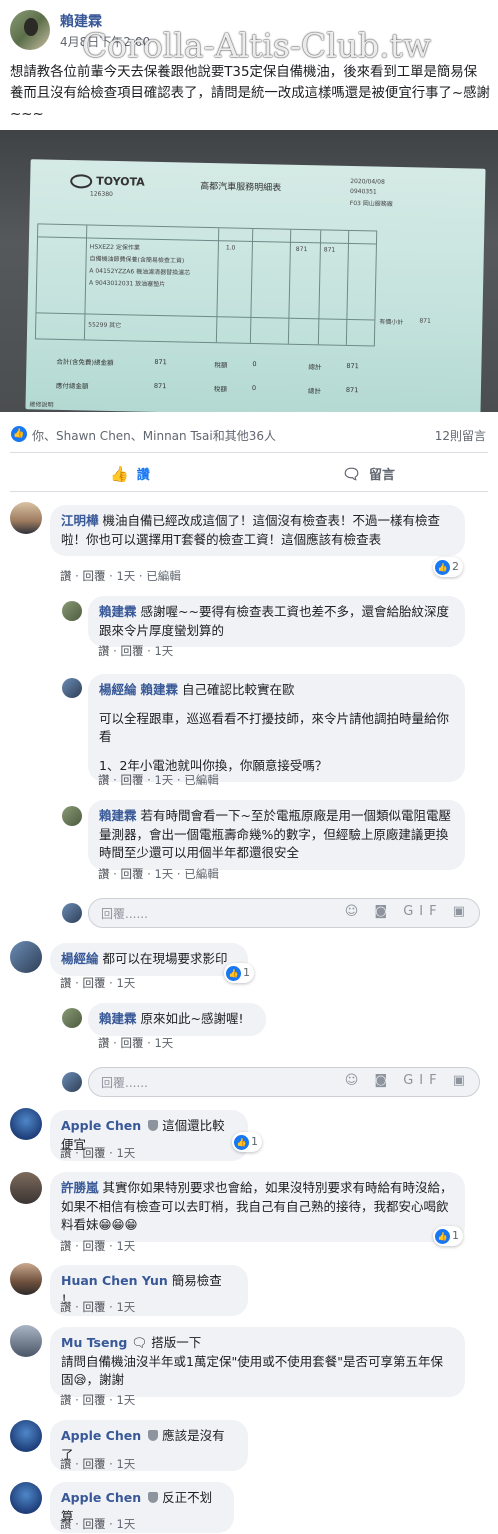 The image size is (498, 1534). Describe the element at coordinates (160, 689) in the screenshot. I see `mentioned-user: 賴建霖` at that location.